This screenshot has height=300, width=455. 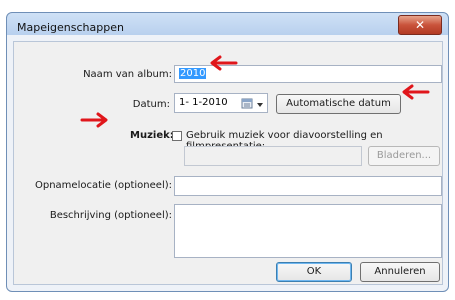 What do you see at coordinates (177, 136) in the screenshot?
I see `music-checkbox` at bounding box center [177, 136].